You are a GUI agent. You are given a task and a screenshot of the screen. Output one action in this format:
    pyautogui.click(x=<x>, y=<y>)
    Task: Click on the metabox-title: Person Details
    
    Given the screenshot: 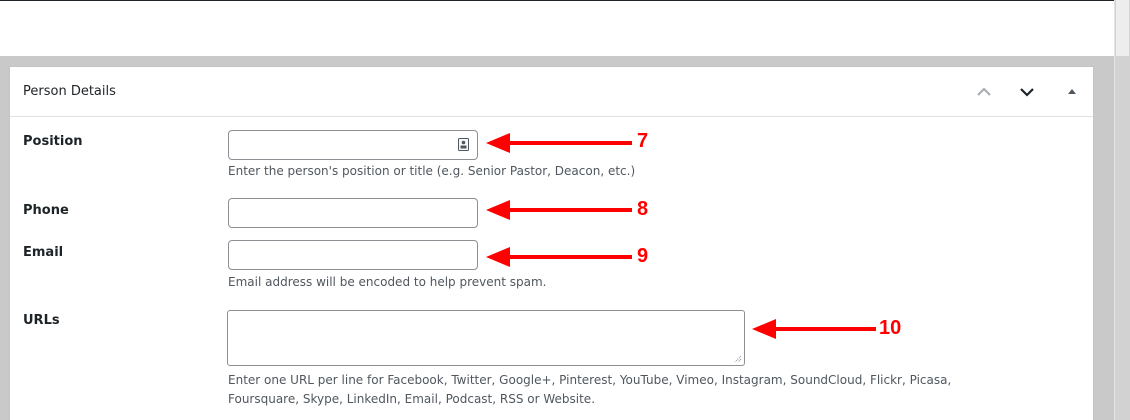 What is the action you would take?
    pyautogui.click(x=69, y=91)
    